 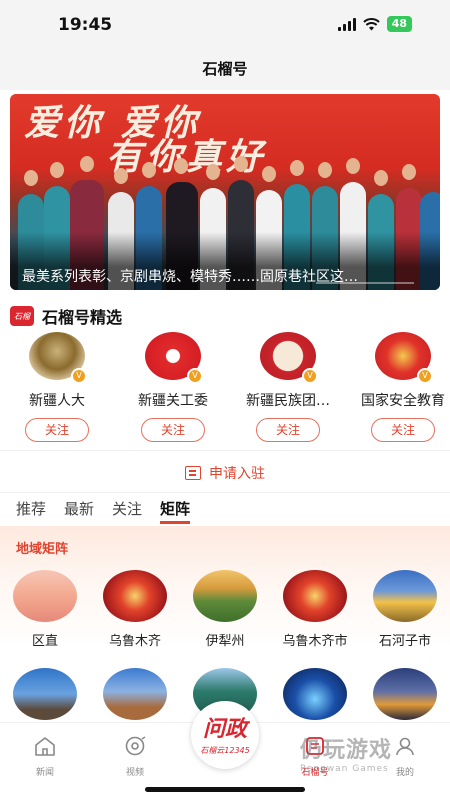 I want to click on wenzheng-center-button: 问政 石榴云12345, so click(x=225, y=735).